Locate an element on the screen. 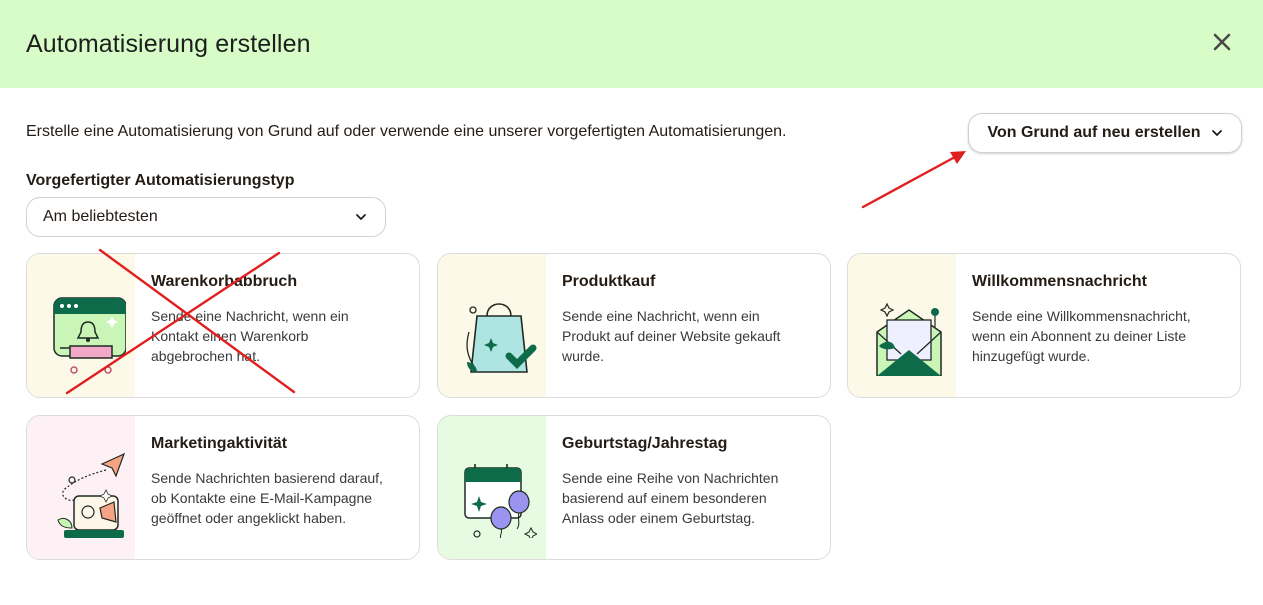 Image resolution: width=1263 pixels, height=605 pixels. automation-type-selected: Am beliebtesten is located at coordinates (100, 216).